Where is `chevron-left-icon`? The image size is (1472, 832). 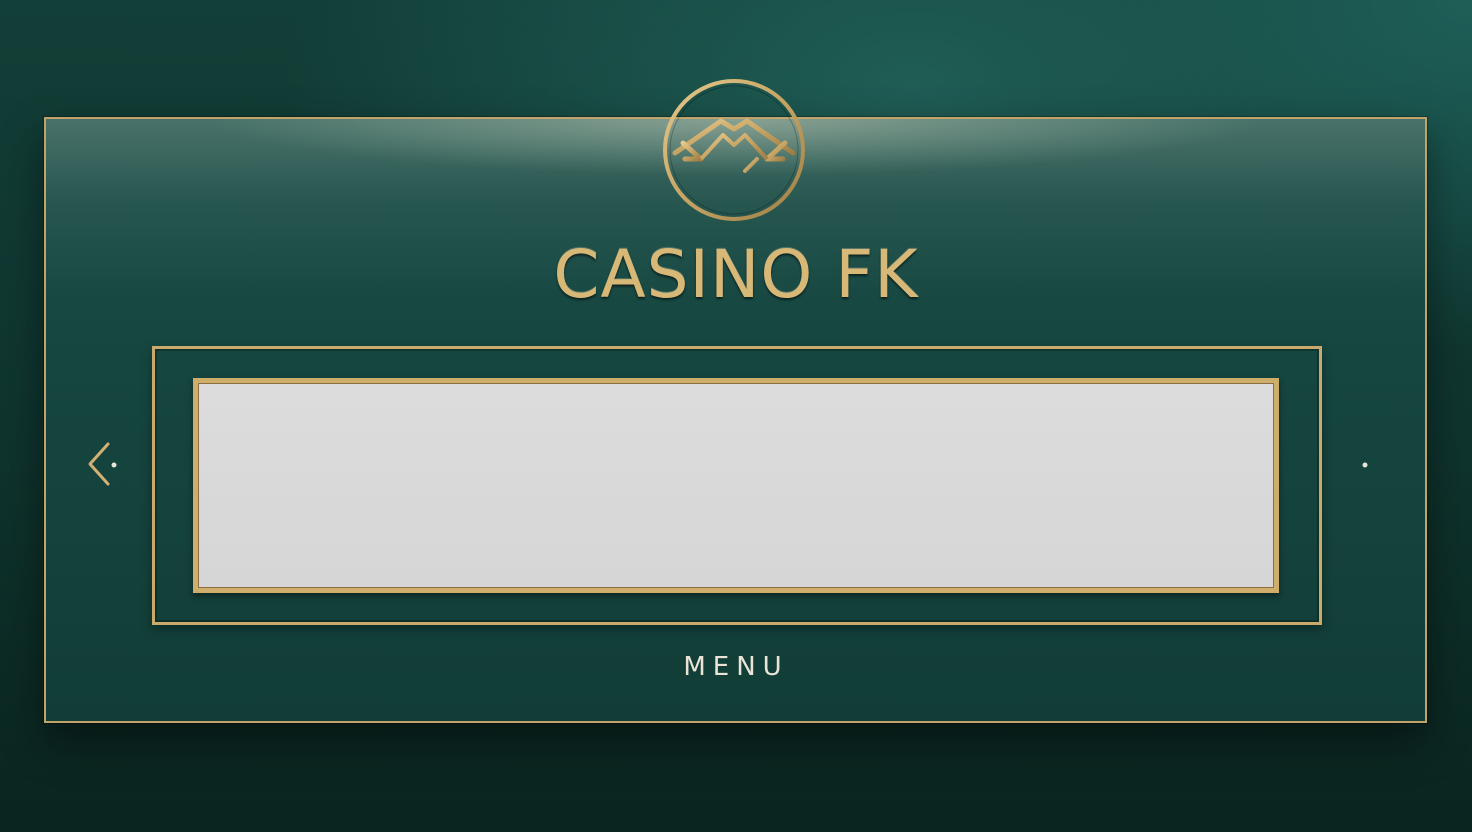
chevron-left-icon is located at coordinates (104, 464).